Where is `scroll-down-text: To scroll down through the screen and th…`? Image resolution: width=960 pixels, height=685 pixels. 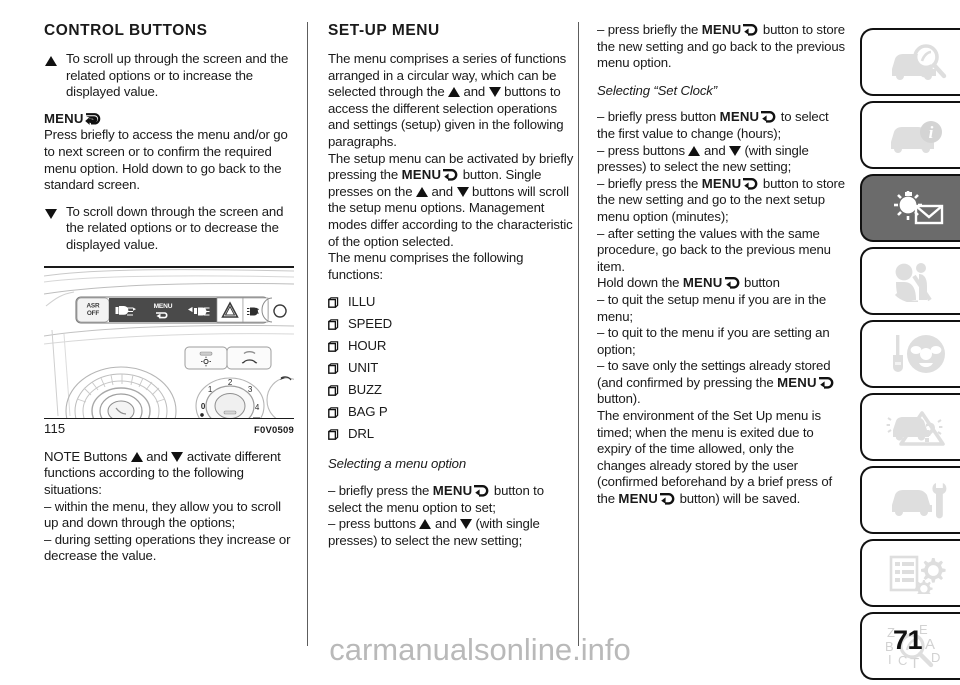 scroll-down-text: To scroll down through the screen and th… is located at coordinates (175, 227).